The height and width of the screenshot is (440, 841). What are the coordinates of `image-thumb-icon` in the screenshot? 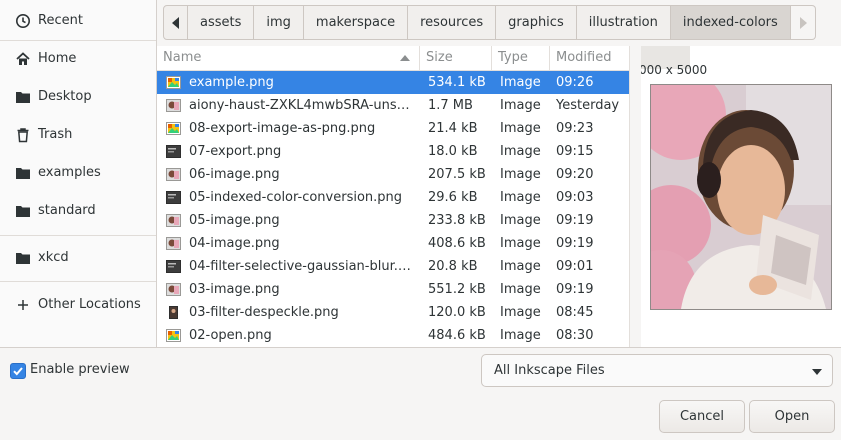 It's located at (173, 335).